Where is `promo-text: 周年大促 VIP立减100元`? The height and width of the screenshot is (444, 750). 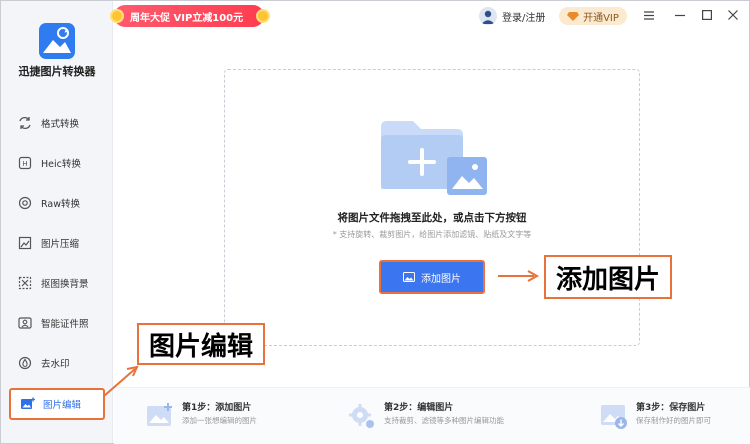 promo-text: 周年大促 VIP立减100元 is located at coordinates (187, 18).